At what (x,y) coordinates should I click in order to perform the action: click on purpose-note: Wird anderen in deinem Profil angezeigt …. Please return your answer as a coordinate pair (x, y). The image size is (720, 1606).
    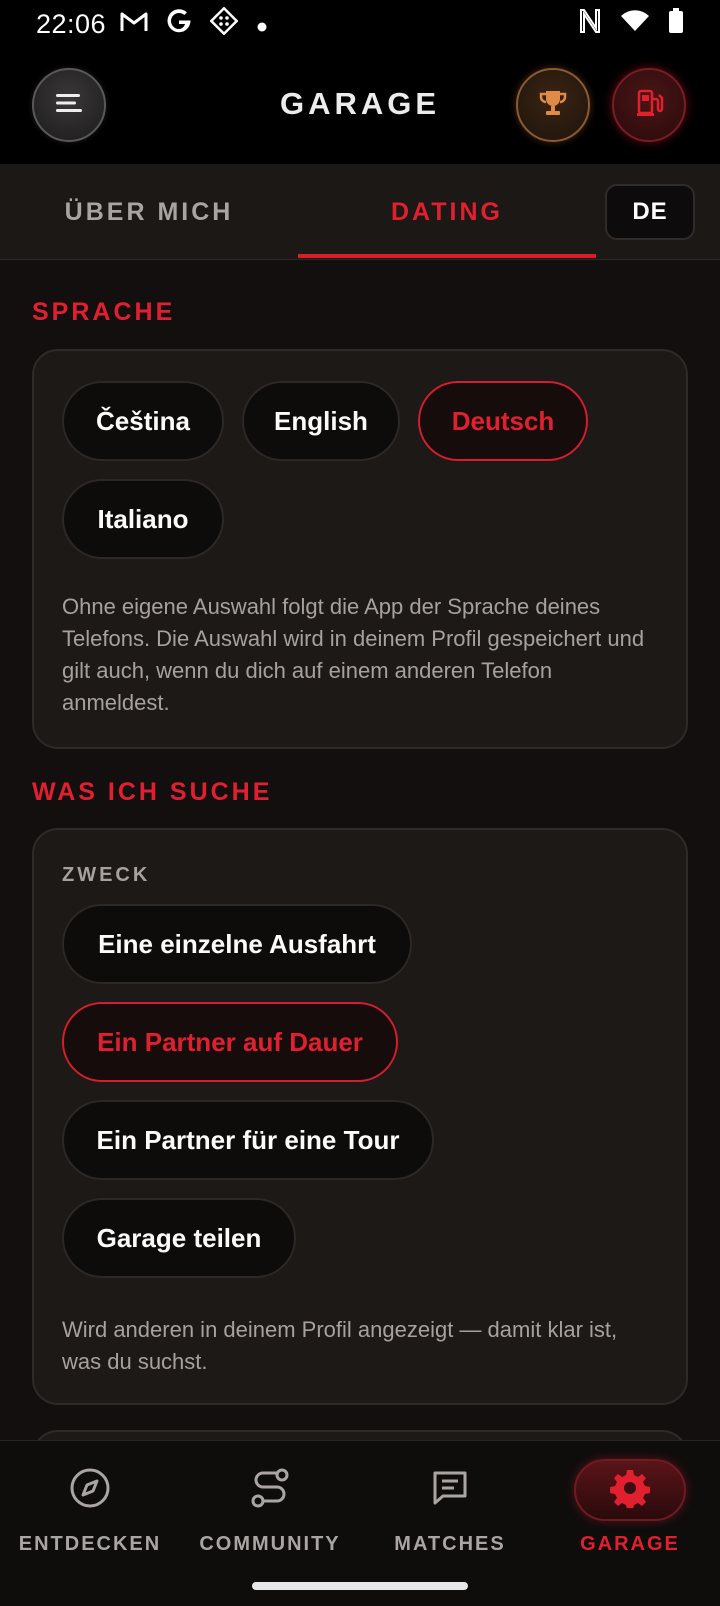
    Looking at the image, I should click on (340, 1345).